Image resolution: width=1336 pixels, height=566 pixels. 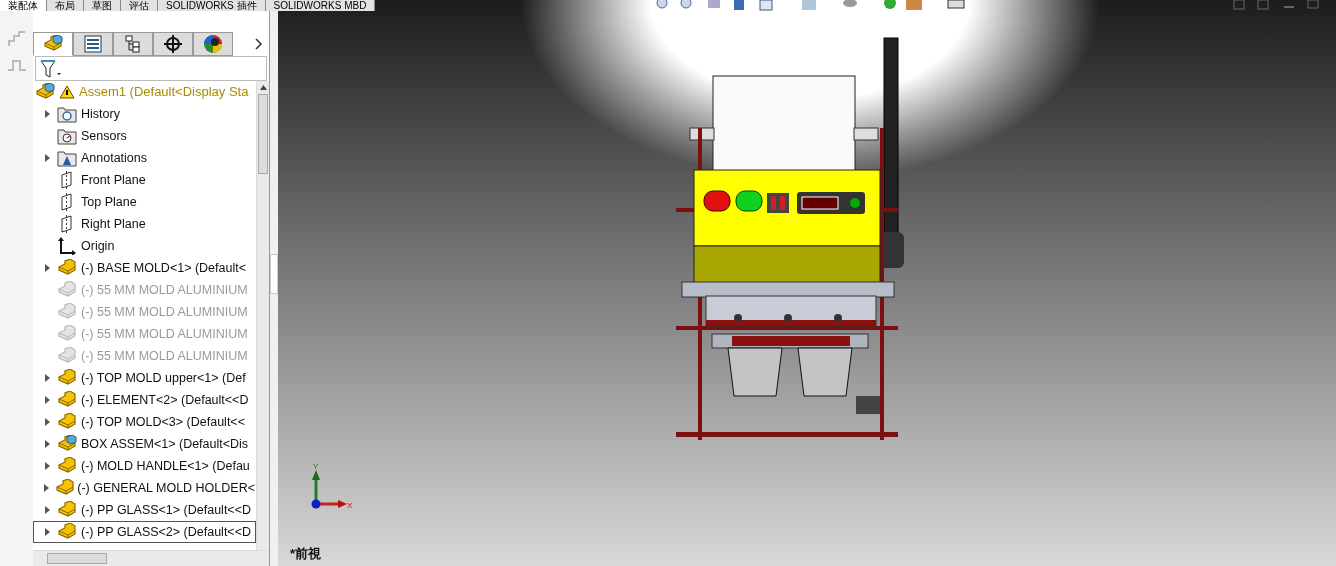 I want to click on warning-icon, so click(x=67, y=92).